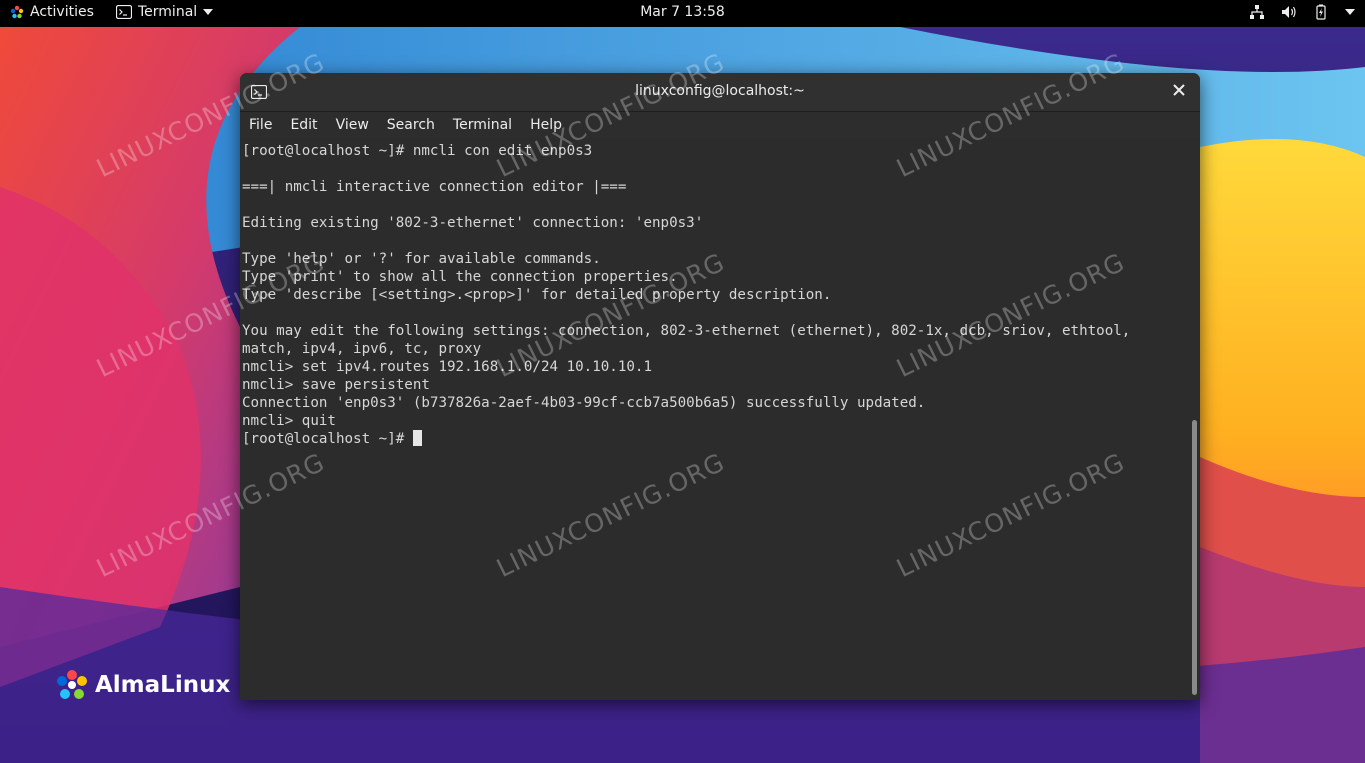 Image resolution: width=1365 pixels, height=763 pixels. I want to click on app-menu-button: Terminal, so click(165, 12).